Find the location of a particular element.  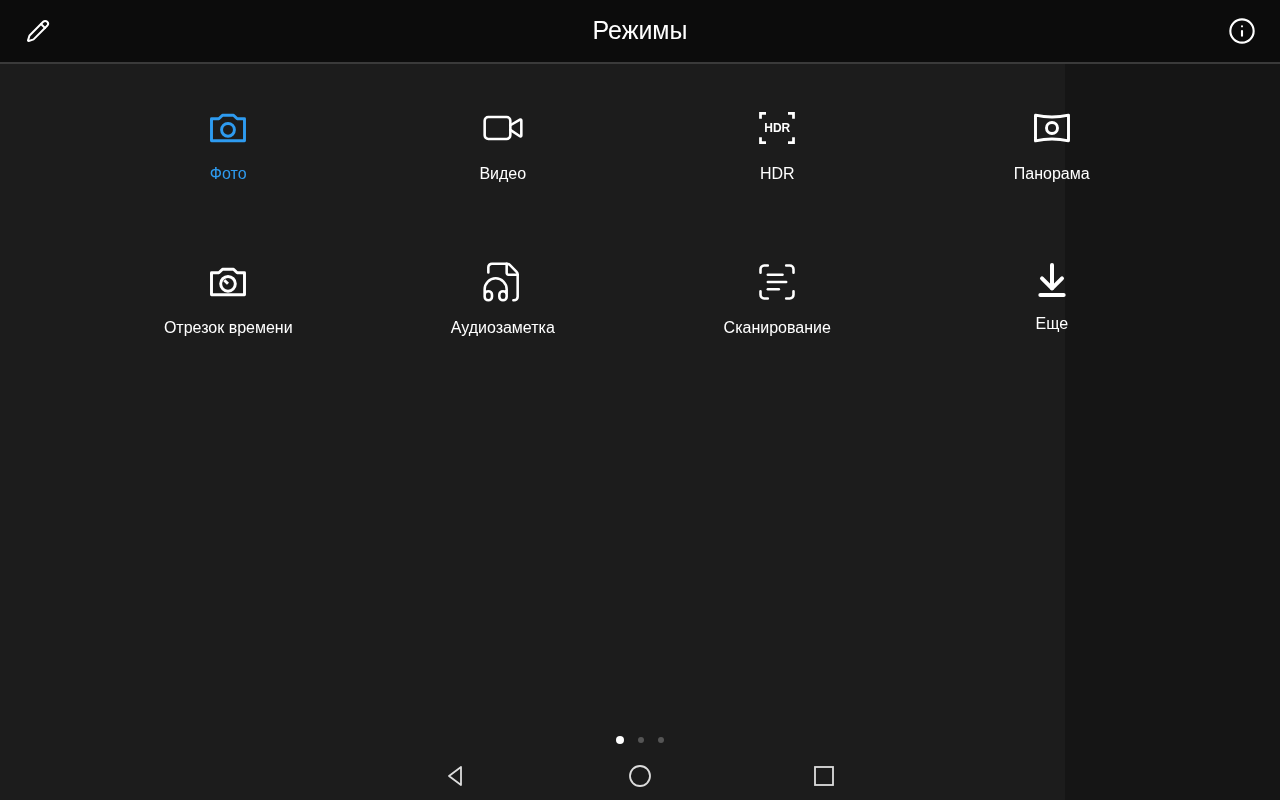

info-icon is located at coordinates (1242, 31).